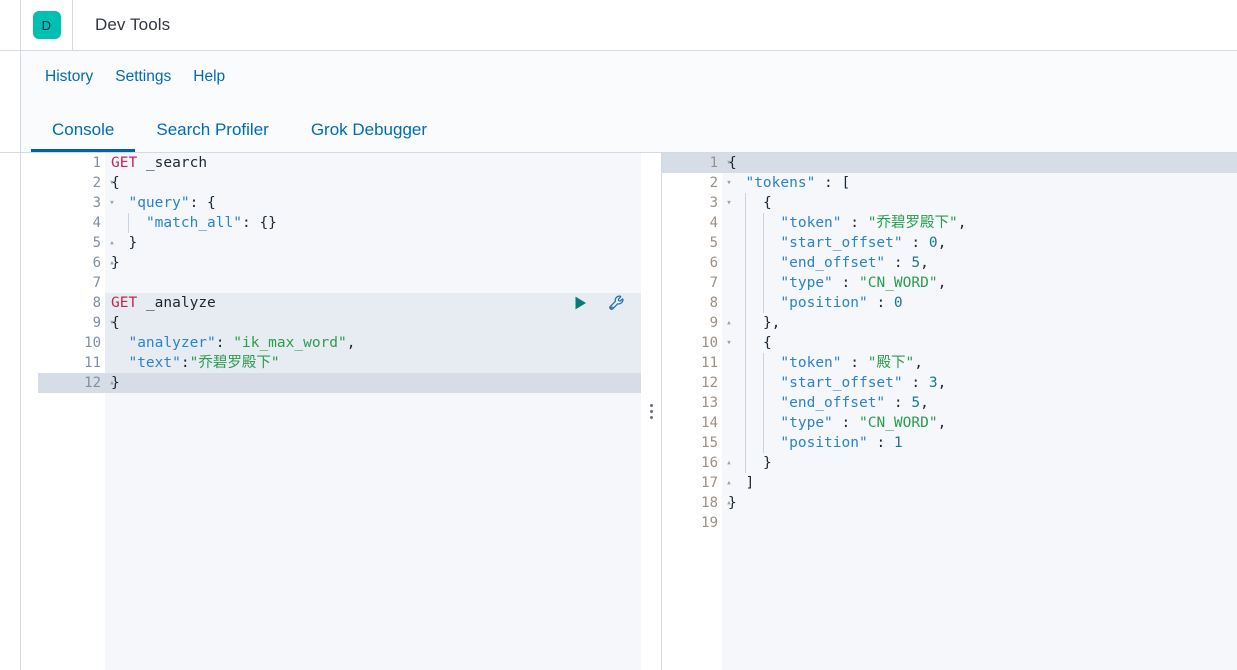 This screenshot has width=1237, height=670. I want to click on code-line: "analyzer": "ik_max_word",, so click(373, 343).